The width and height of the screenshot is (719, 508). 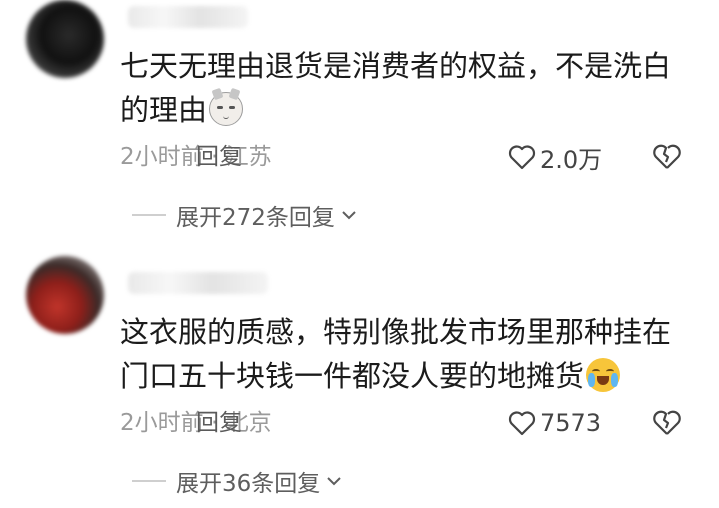 What do you see at coordinates (571, 423) in the screenshot?
I see `like-count: 7573` at bounding box center [571, 423].